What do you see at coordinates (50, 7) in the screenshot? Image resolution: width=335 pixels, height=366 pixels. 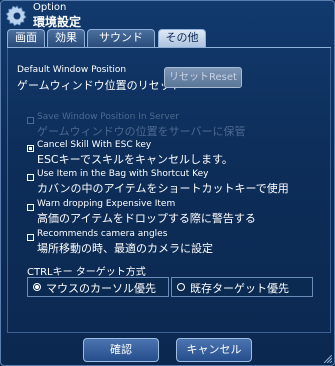 I see `window-title-en: Option` at bounding box center [50, 7].